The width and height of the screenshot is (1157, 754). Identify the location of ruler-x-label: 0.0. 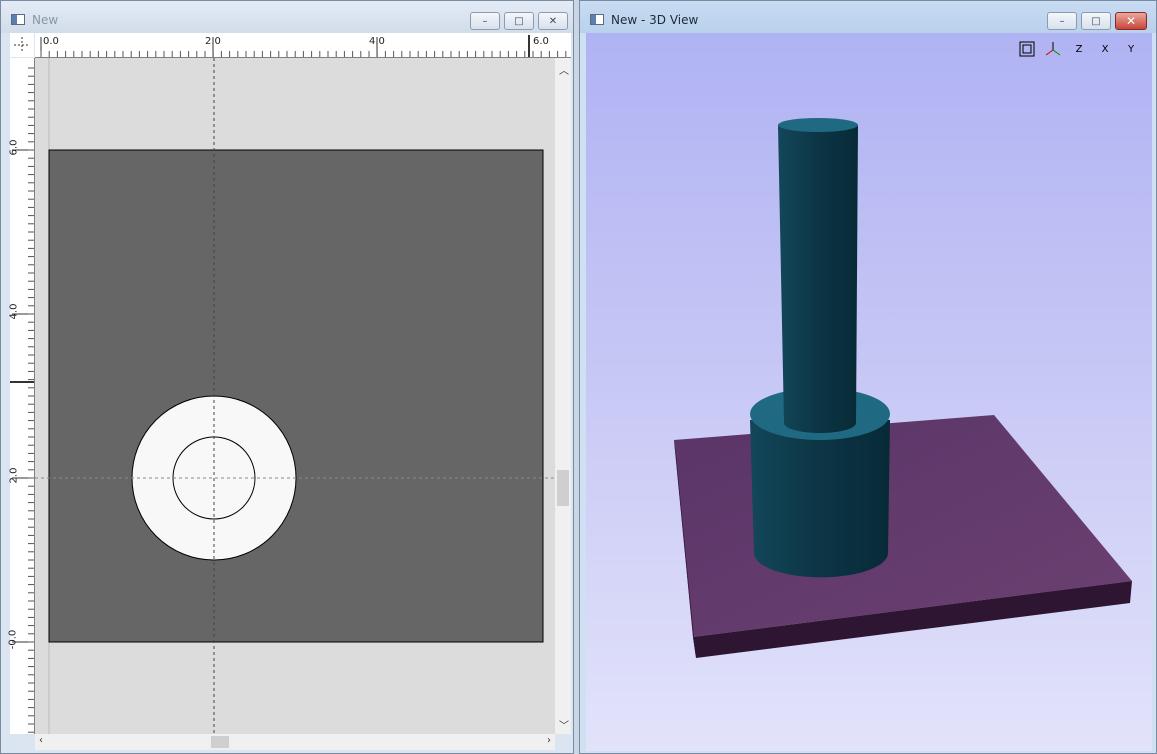
(51, 41).